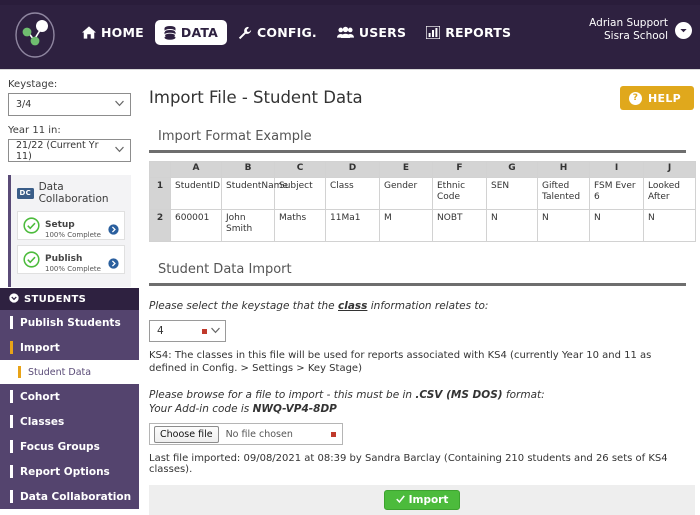 The height and width of the screenshot is (515, 700). What do you see at coordinates (459, 193) in the screenshot?
I see `sheet-cell: Ethnic Code` at bounding box center [459, 193].